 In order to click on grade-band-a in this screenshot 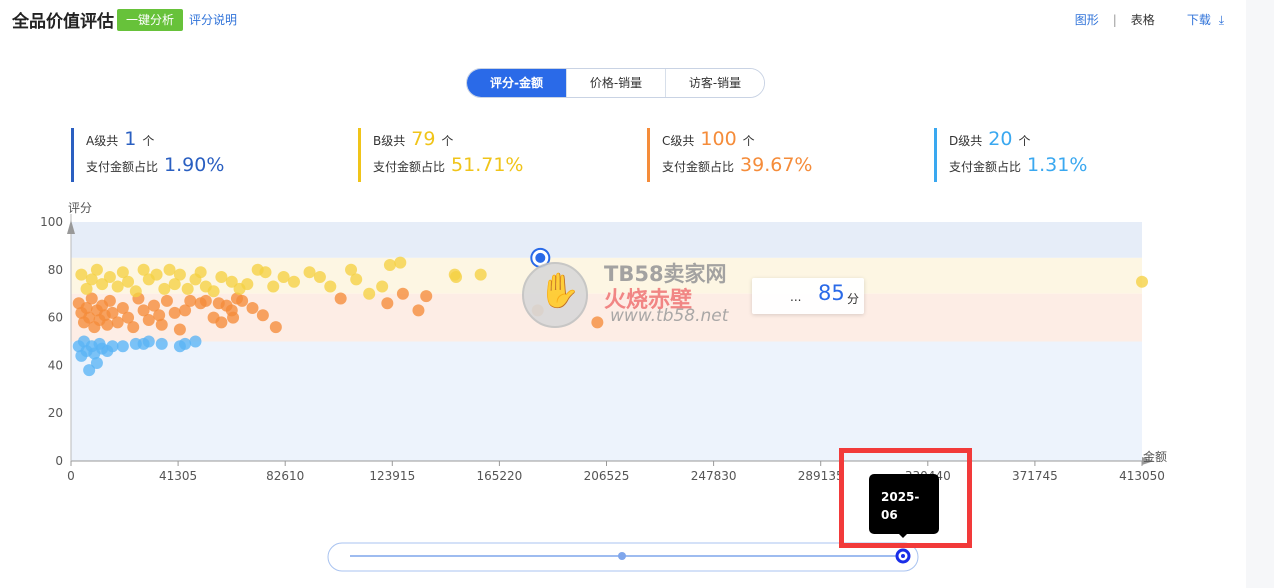, I will do `click(606, 240)`.